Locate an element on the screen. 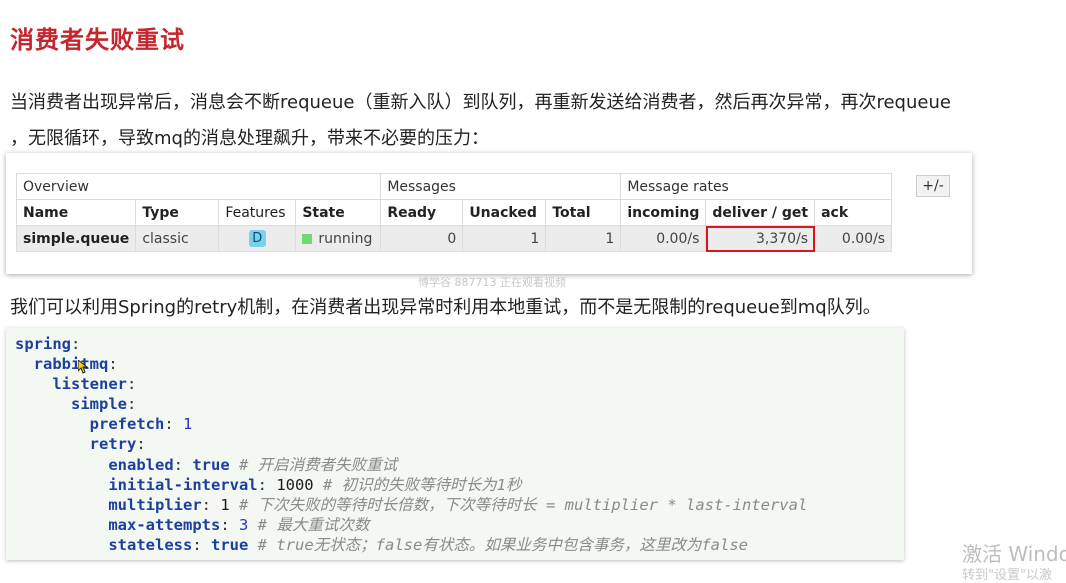 This screenshot has width=1066, height=583. col-ready: Ready is located at coordinates (422, 212).